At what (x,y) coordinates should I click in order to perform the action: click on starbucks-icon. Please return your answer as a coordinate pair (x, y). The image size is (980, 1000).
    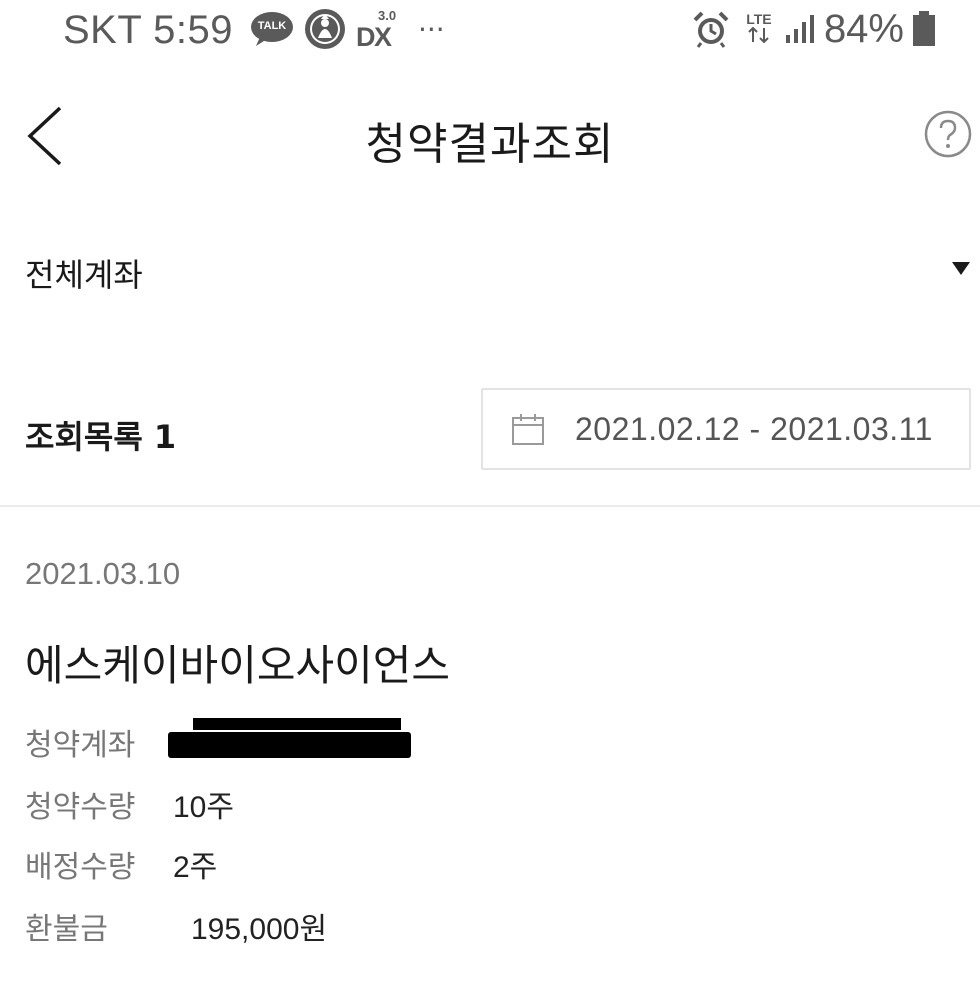
    Looking at the image, I should click on (325, 29).